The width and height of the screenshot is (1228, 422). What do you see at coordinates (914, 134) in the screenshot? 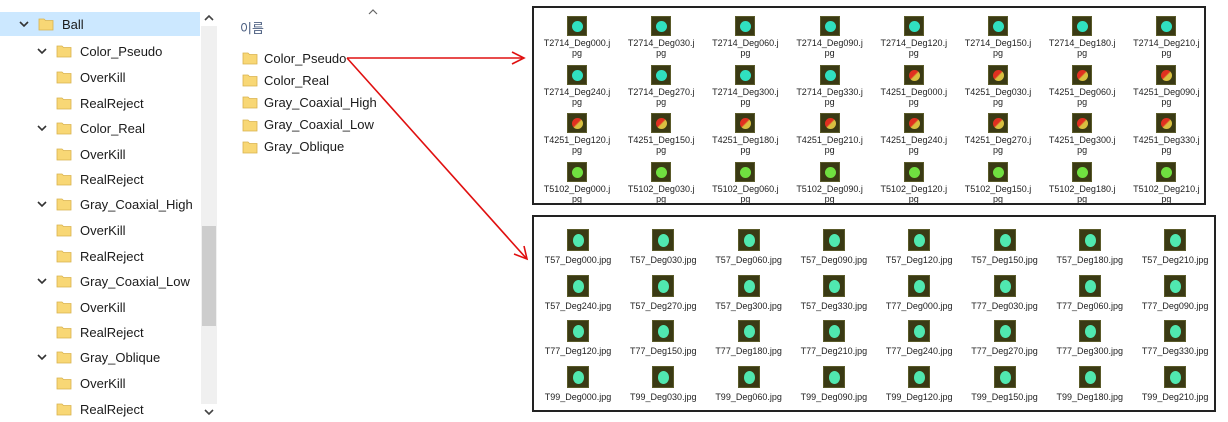
I see `thumbnail-item: T4251_Deg240.j pg` at bounding box center [914, 134].